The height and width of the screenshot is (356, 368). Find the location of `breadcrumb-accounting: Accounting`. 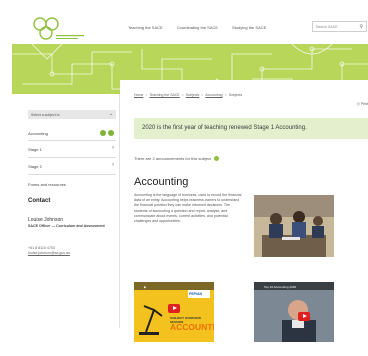

breadcrumb-accounting: Accounting is located at coordinates (213, 95).